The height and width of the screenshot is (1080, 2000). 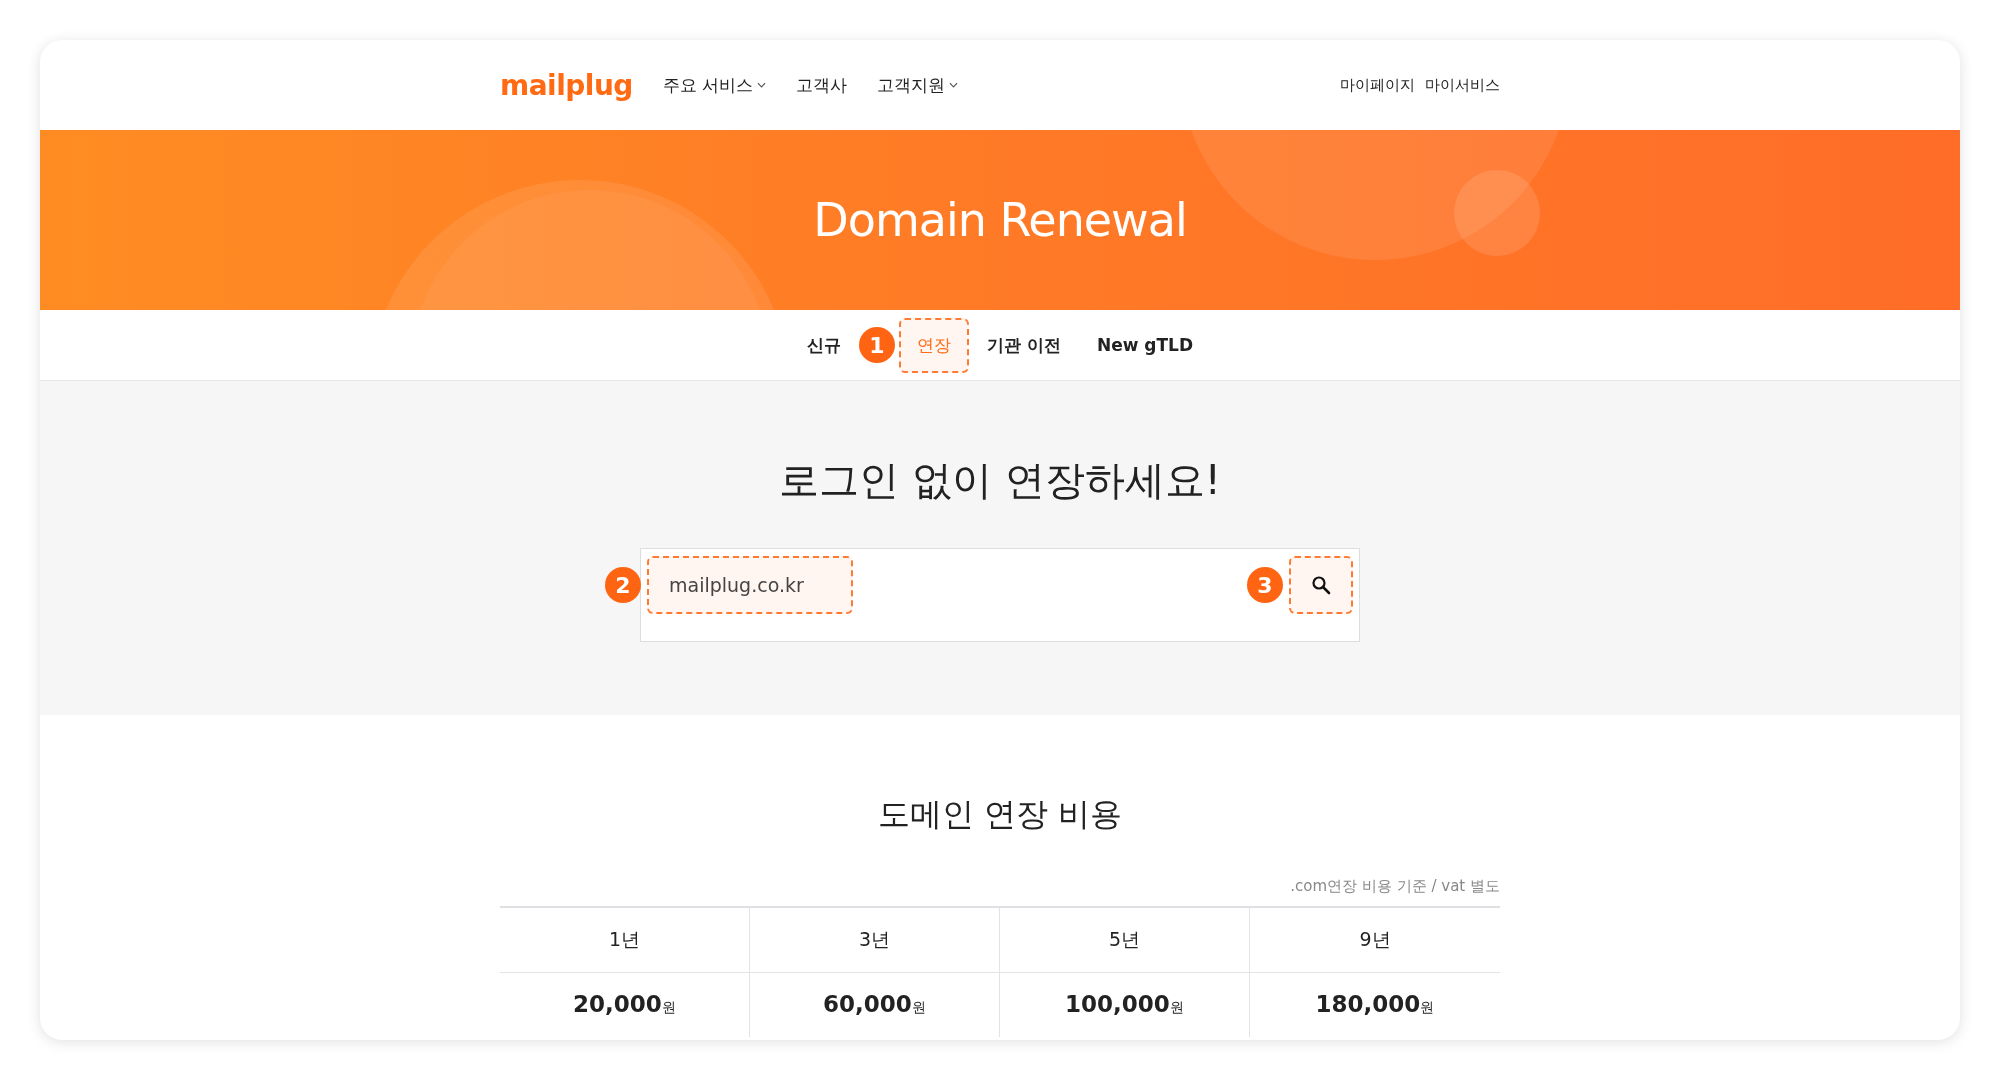 What do you see at coordinates (1000, 480) in the screenshot?
I see `search-heading: 로그인 없이 연장하세요!` at bounding box center [1000, 480].